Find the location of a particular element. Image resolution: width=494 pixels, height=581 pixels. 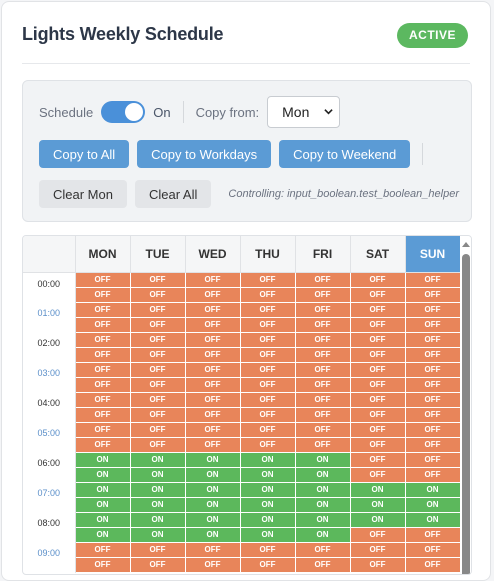

day-header-tue: TUE is located at coordinates (158, 254).